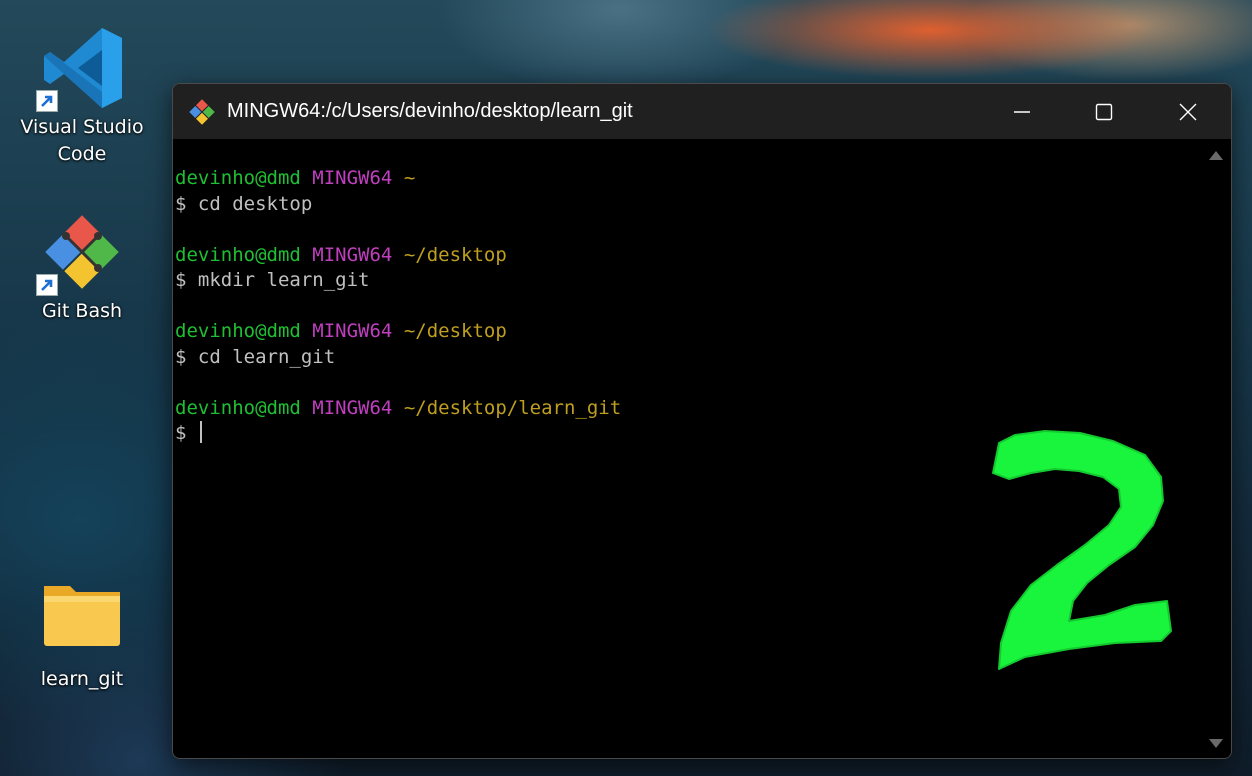  What do you see at coordinates (255, 356) in the screenshot?
I see `command-line: $ cd learn_git` at bounding box center [255, 356].